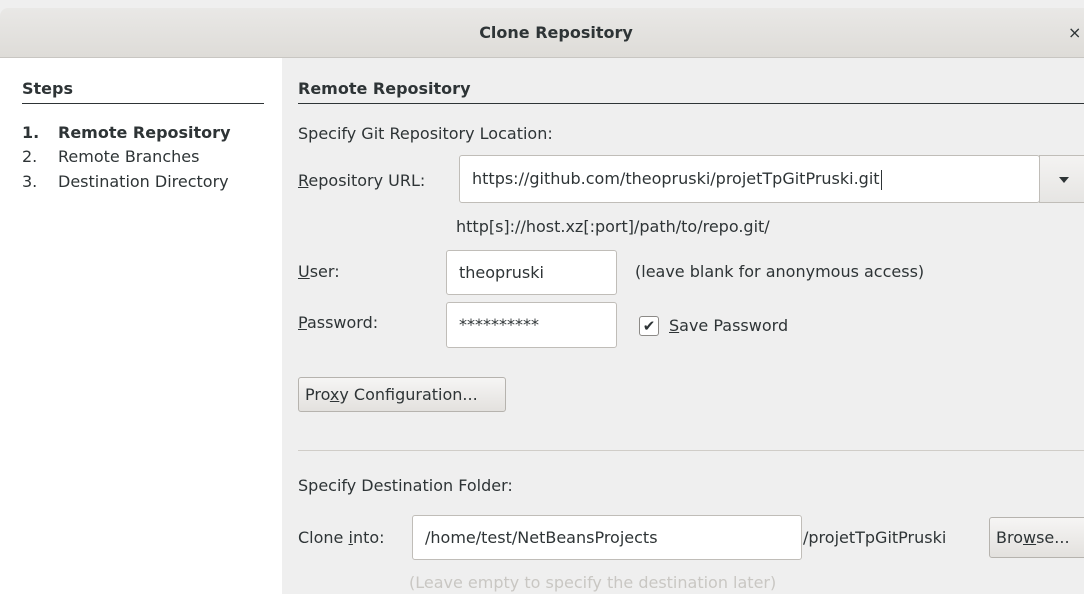  What do you see at coordinates (691, 450) in the screenshot?
I see `section-divider` at bounding box center [691, 450].